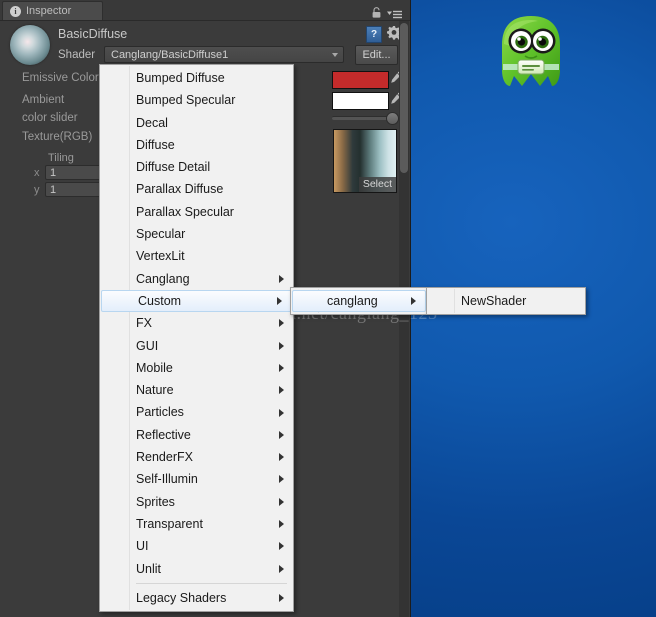 The width and height of the screenshot is (656, 617). I want to click on property-label-emissive-color: Emissive Color, so click(60, 78).